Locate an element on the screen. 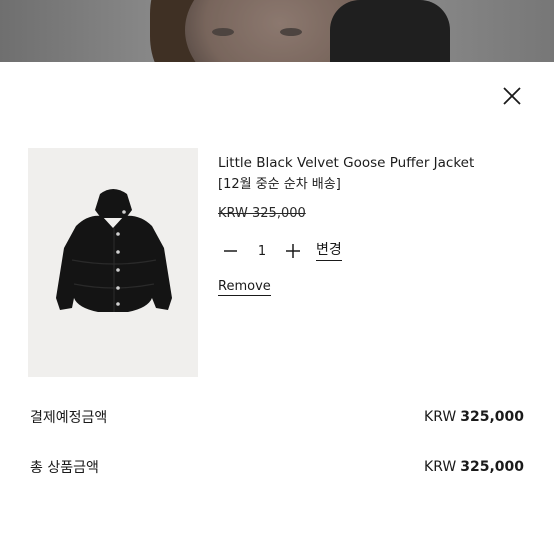 The height and width of the screenshot is (554, 554). minus-icon is located at coordinates (230, 251).